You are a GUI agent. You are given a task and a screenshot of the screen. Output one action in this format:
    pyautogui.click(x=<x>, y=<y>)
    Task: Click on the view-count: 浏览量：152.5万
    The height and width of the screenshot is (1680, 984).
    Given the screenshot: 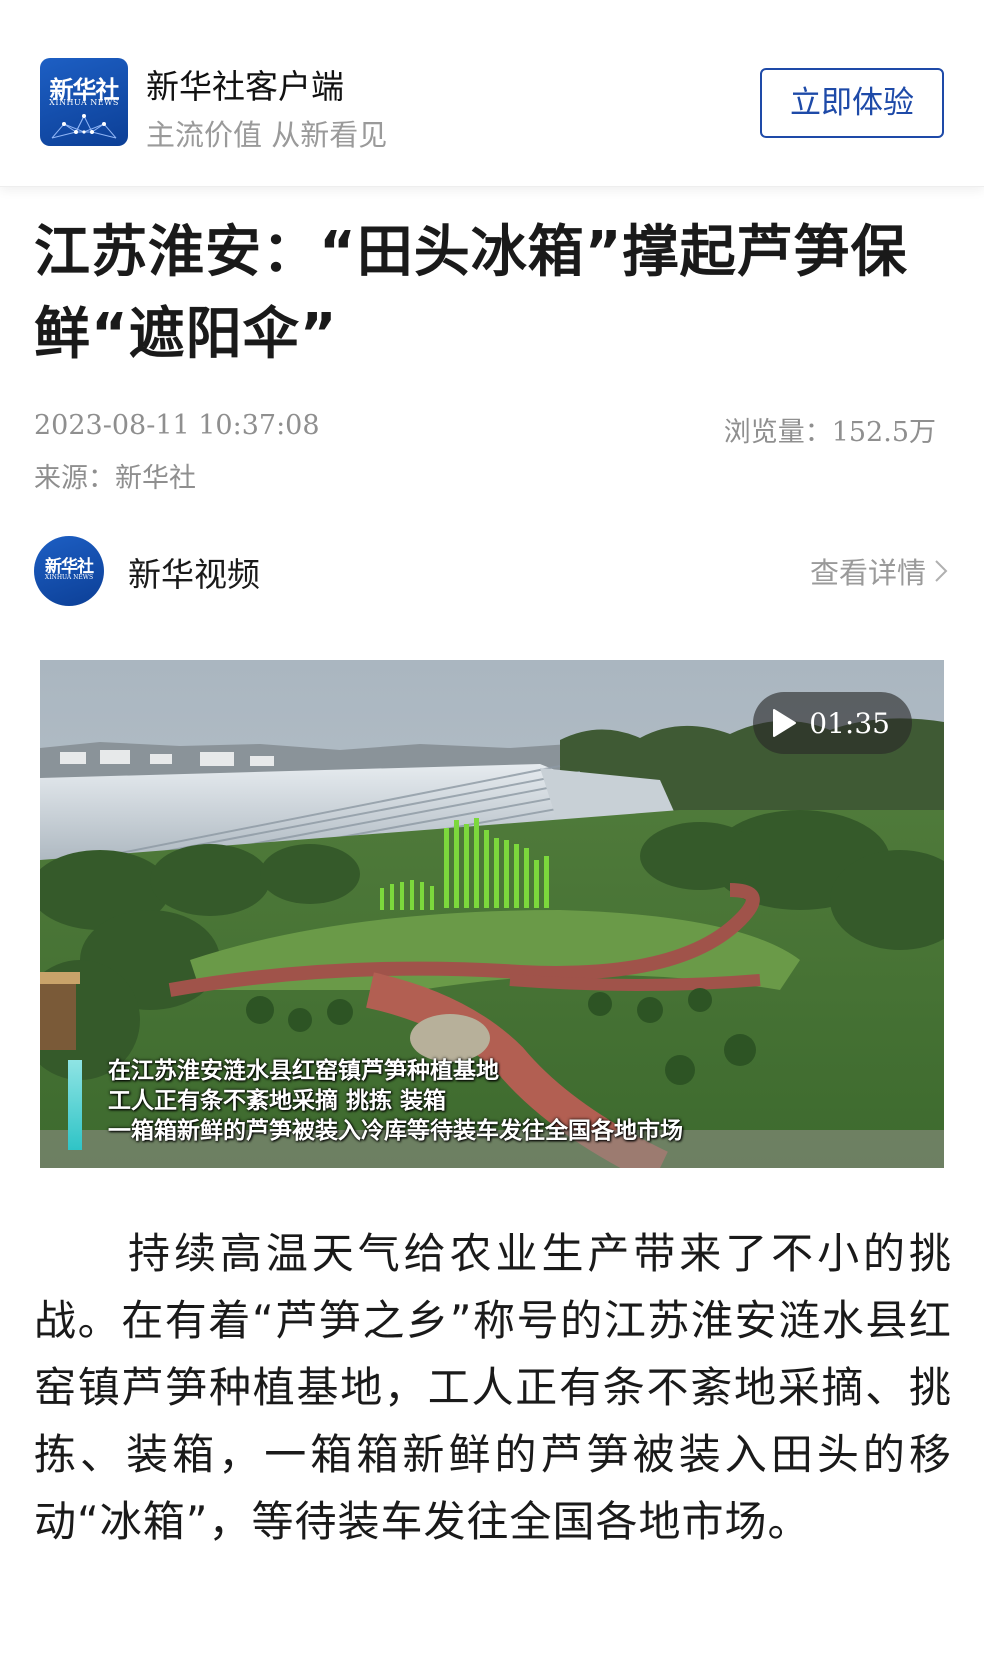 What is the action you would take?
    pyautogui.click(x=830, y=429)
    